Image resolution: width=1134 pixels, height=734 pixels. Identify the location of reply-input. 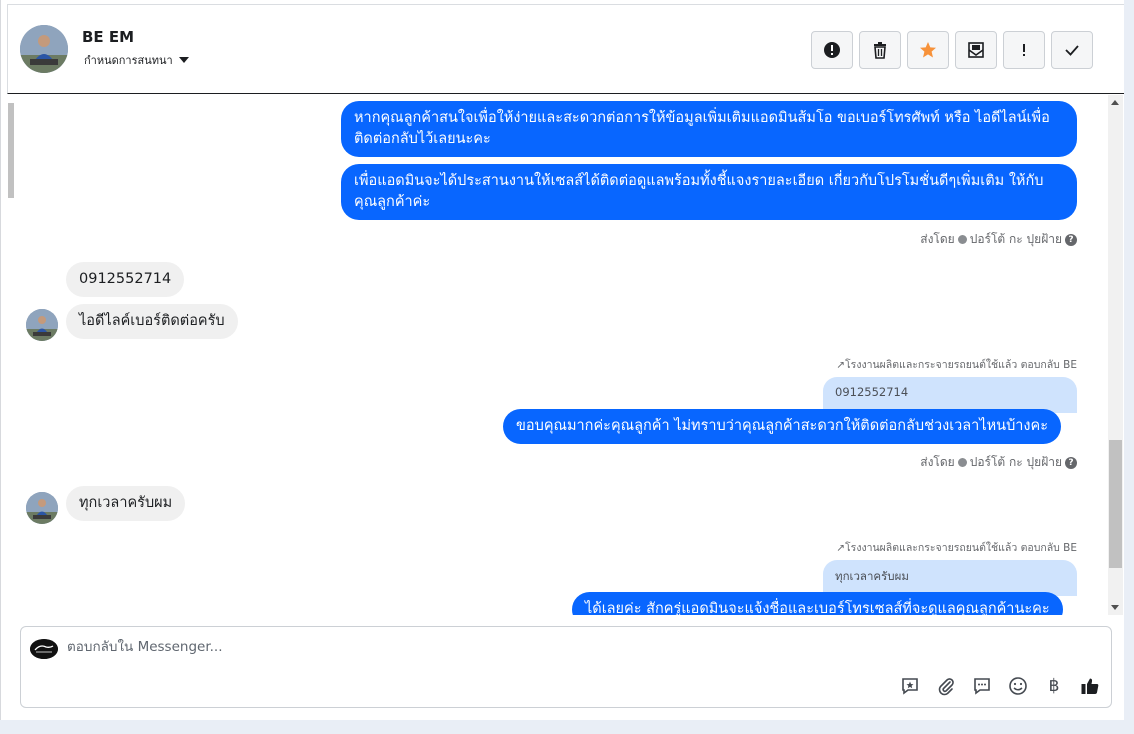
(367, 647).